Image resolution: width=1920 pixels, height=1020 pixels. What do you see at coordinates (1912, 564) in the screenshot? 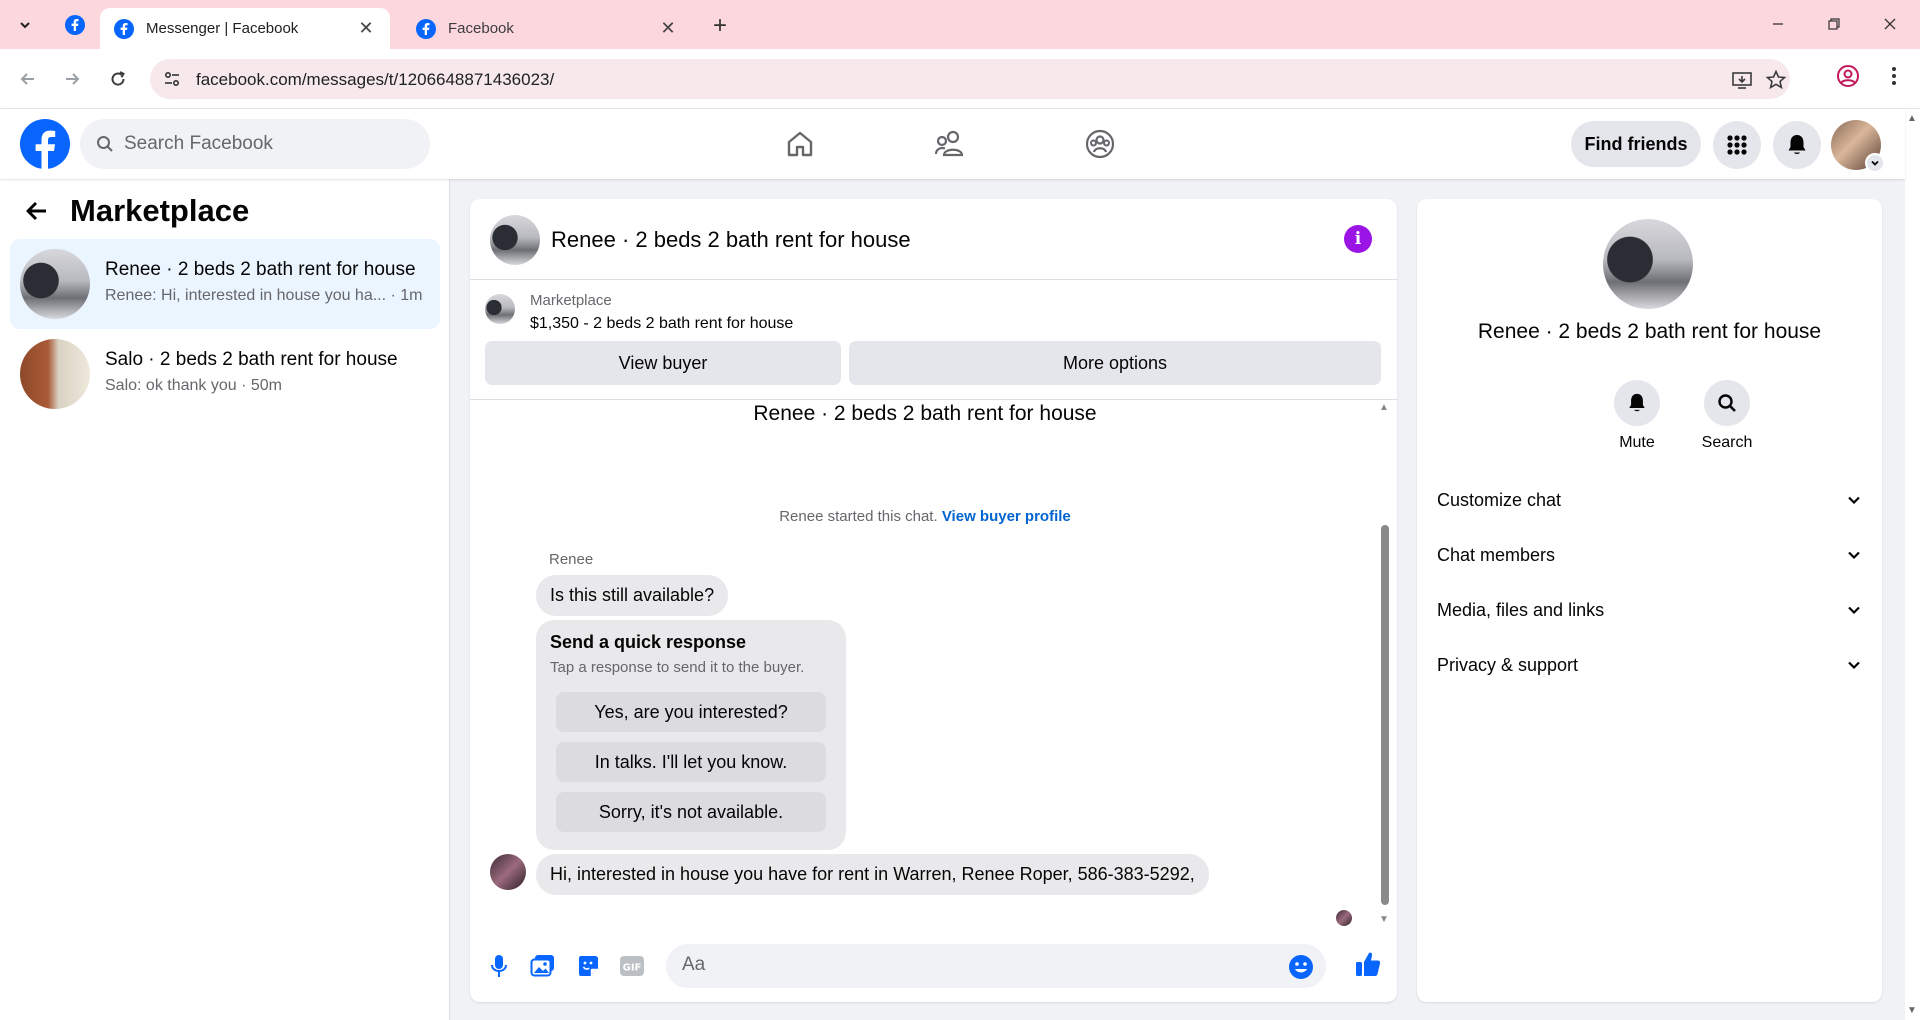
I see `page-scrollbar: ▲ ▼` at bounding box center [1912, 564].